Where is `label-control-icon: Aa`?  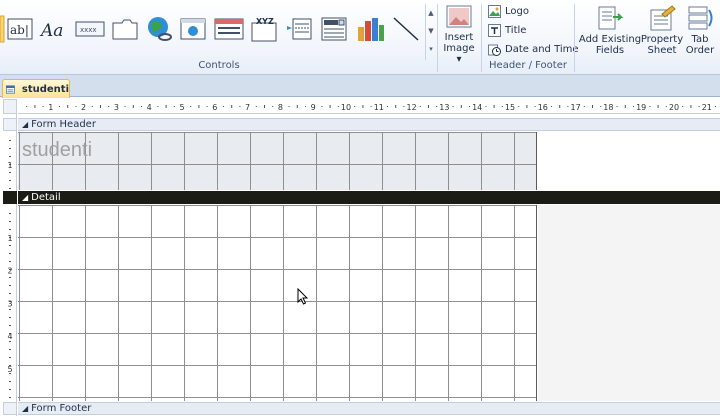
label-control-icon: Aa is located at coordinates (54, 29).